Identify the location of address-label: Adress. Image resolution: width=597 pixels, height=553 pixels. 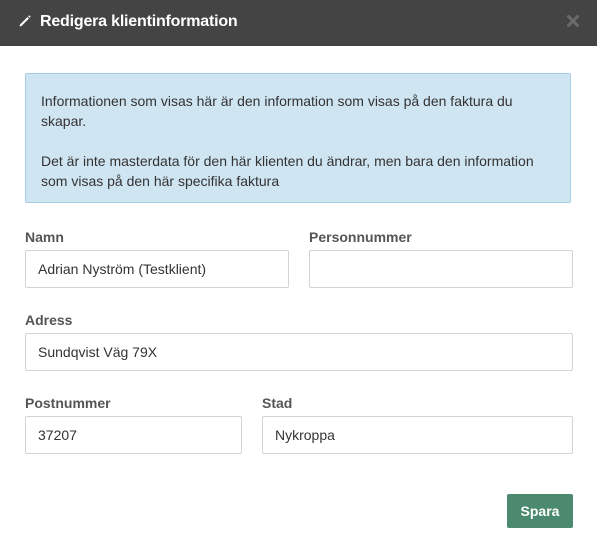
(49, 320).